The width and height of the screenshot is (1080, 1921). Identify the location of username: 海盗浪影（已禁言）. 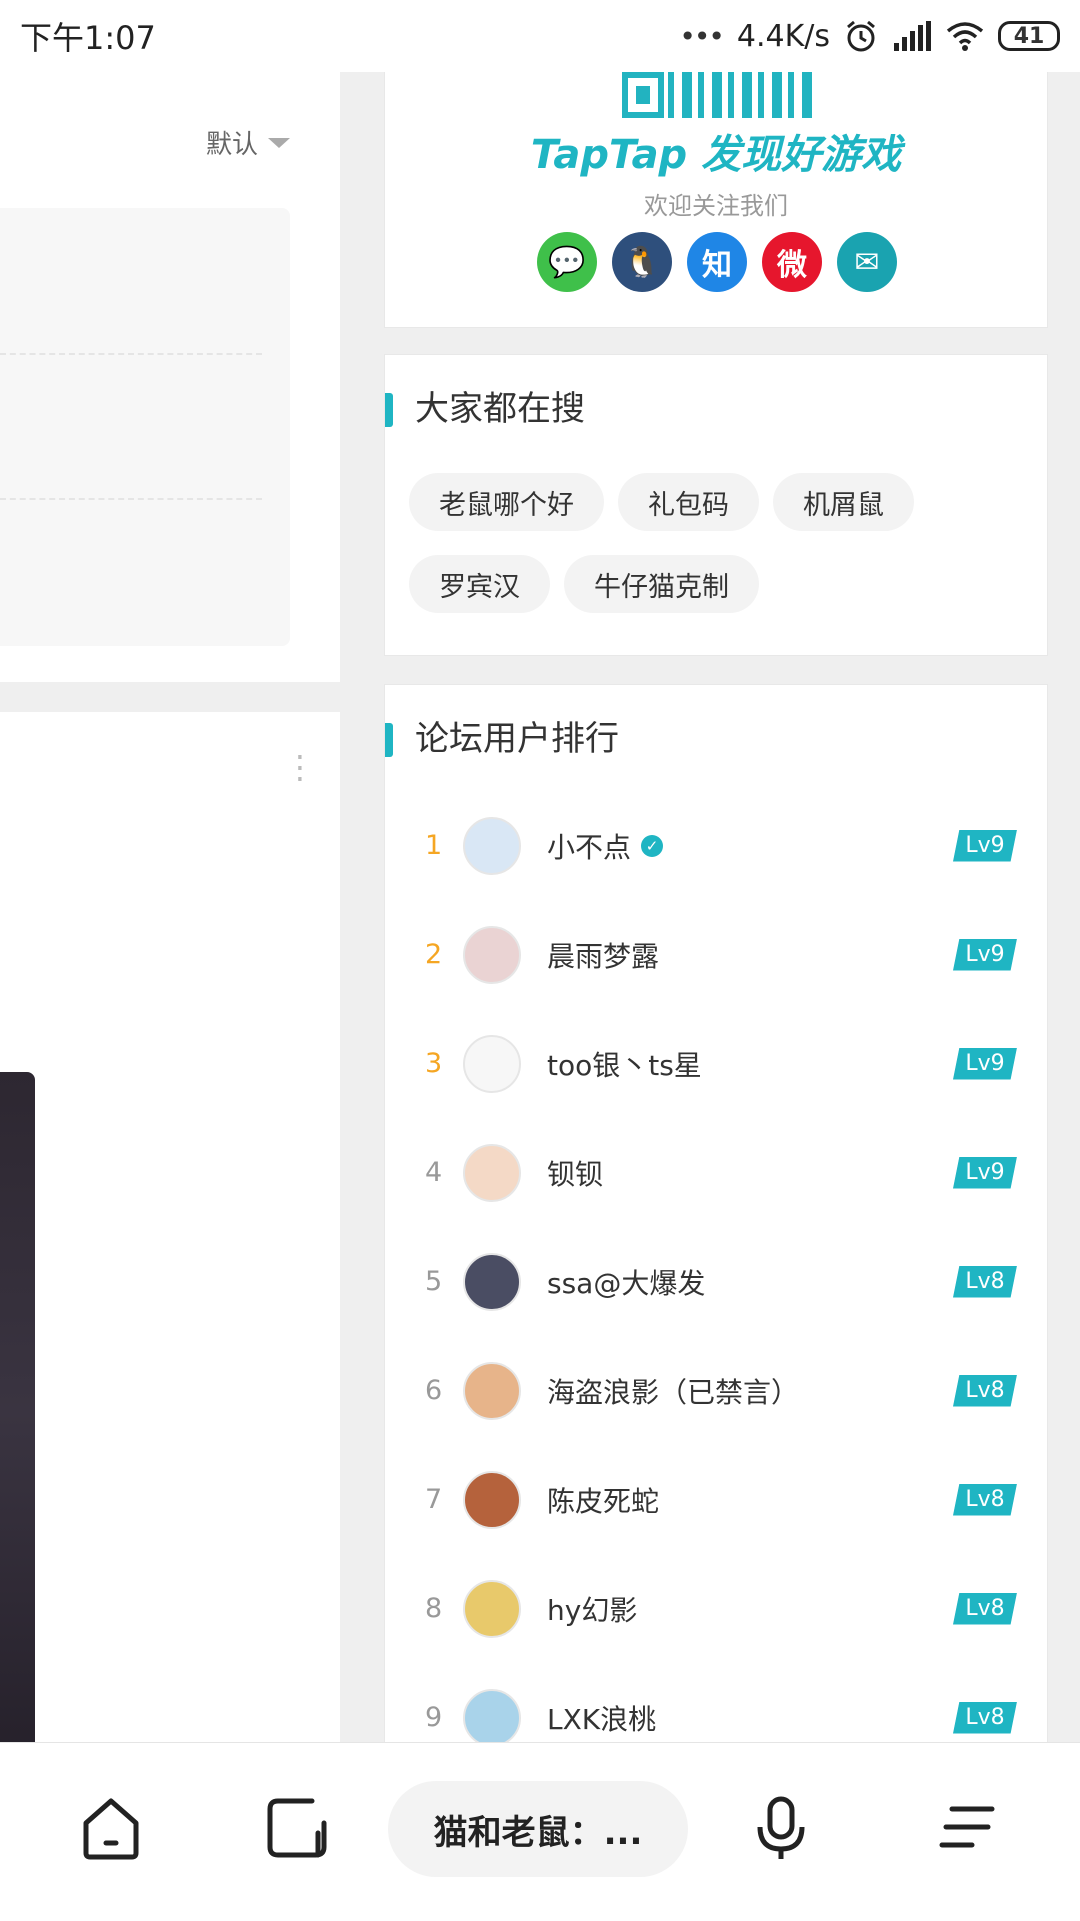
(673, 1391).